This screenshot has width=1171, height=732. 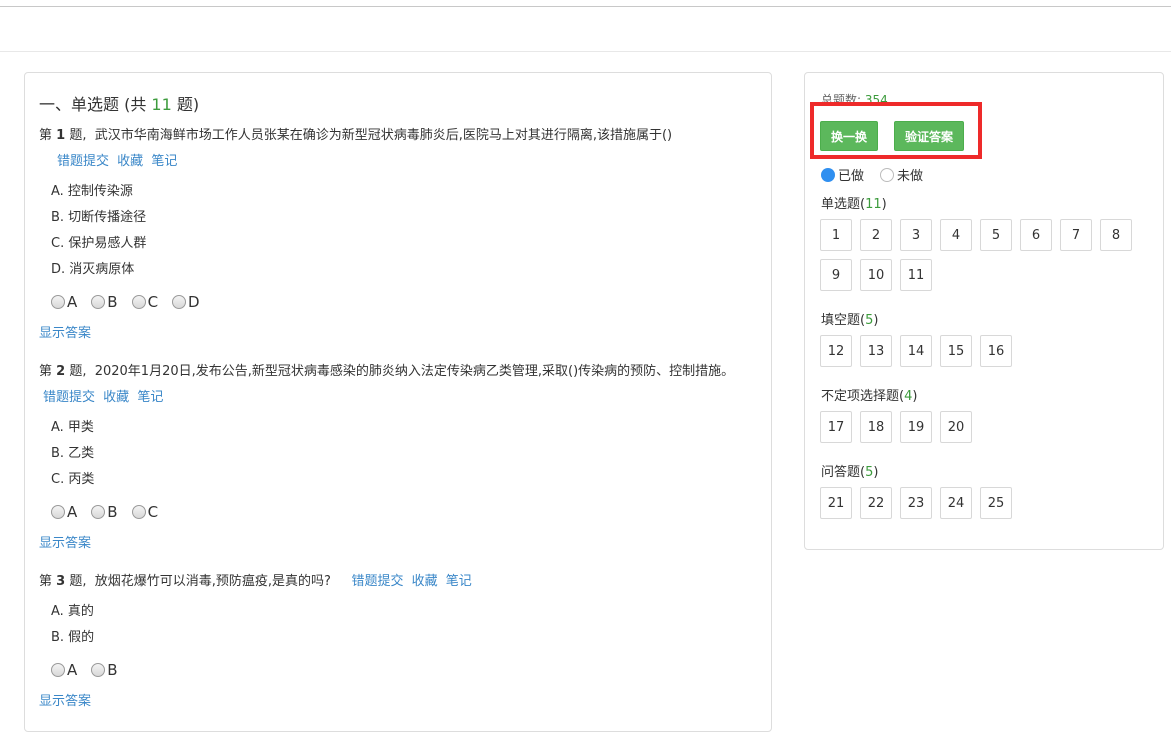 I want to click on category-qa: 问答题(5), so click(x=850, y=472).